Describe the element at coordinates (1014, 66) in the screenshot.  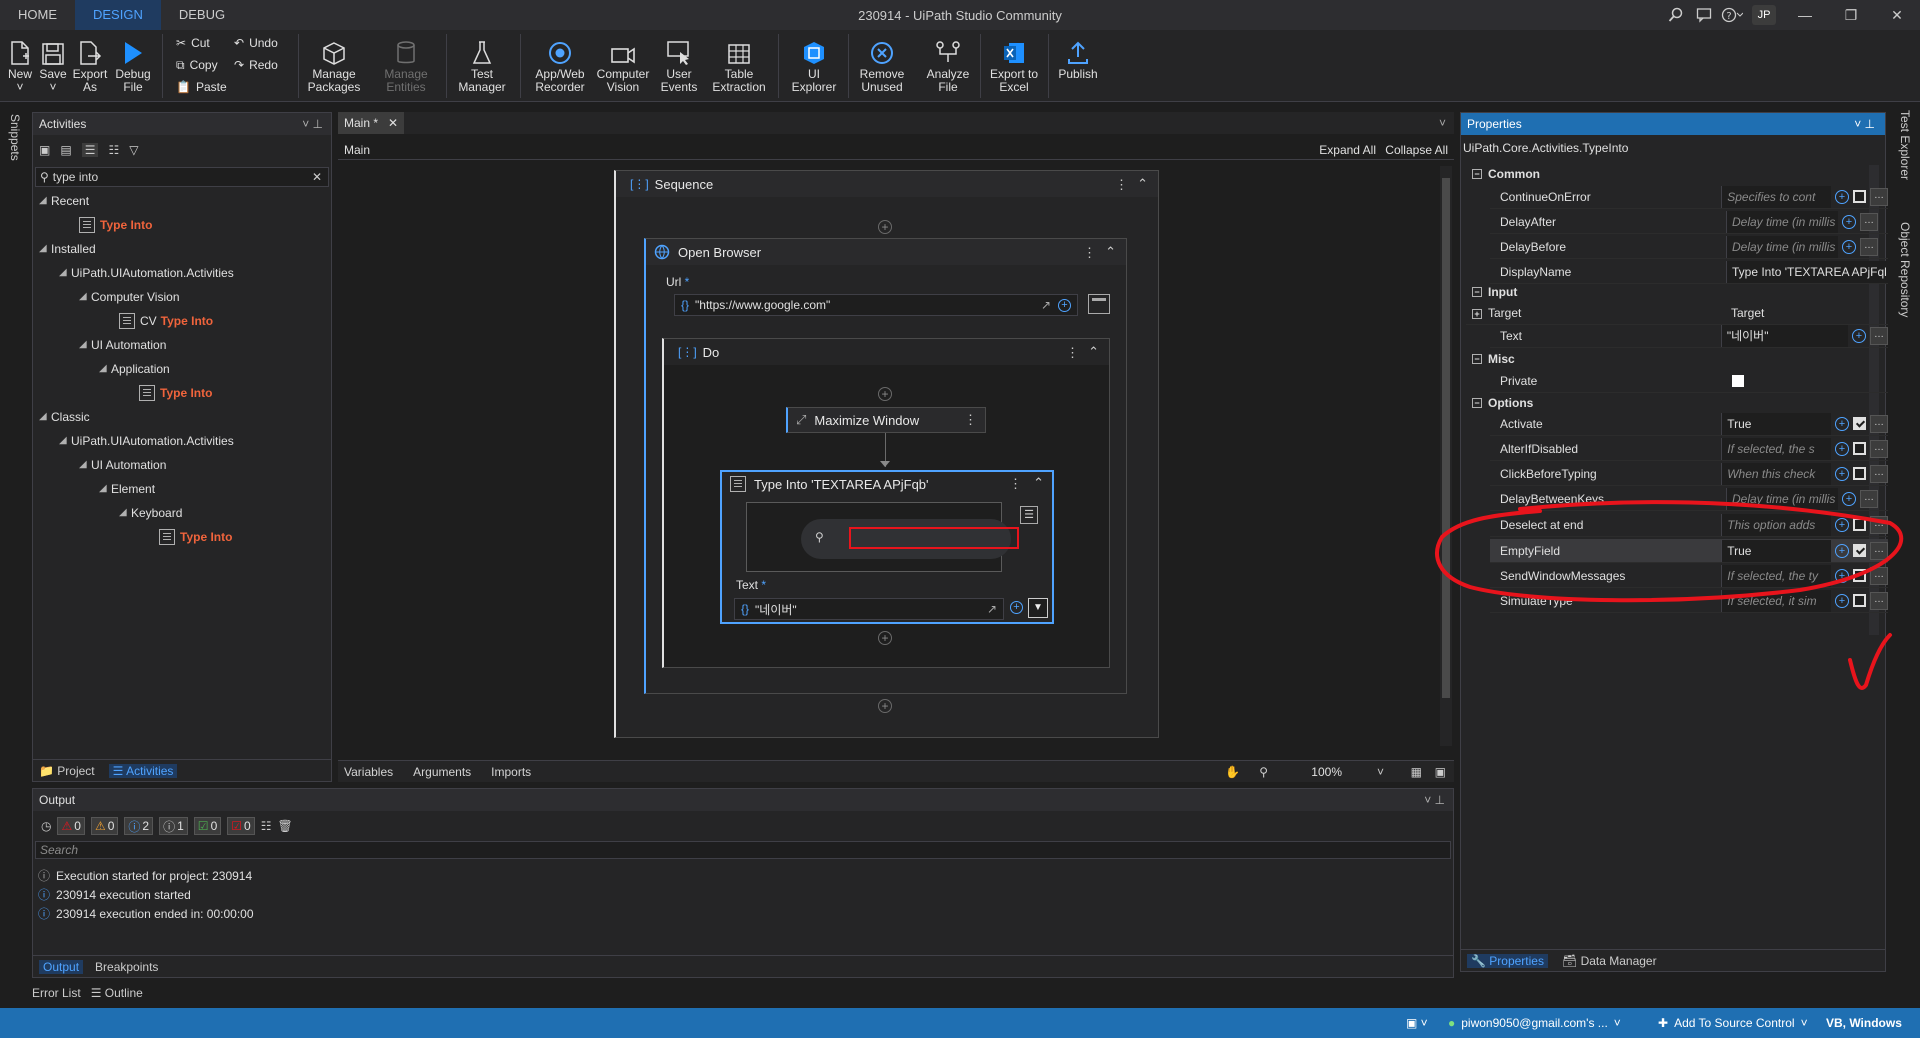
I see `export-to-excel-button: Export to Excel` at that location.